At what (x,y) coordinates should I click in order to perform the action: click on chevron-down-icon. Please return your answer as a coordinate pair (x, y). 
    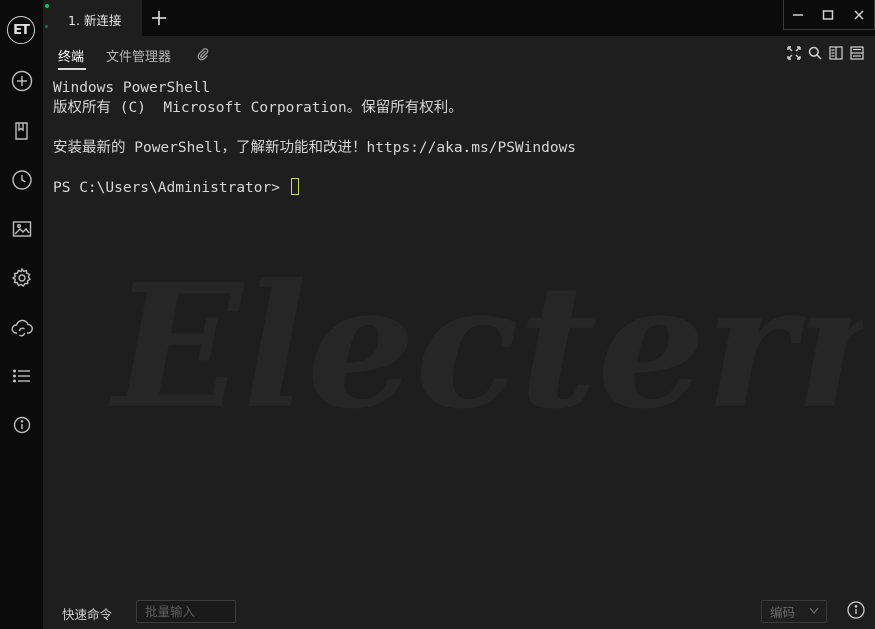
    Looking at the image, I should click on (814, 611).